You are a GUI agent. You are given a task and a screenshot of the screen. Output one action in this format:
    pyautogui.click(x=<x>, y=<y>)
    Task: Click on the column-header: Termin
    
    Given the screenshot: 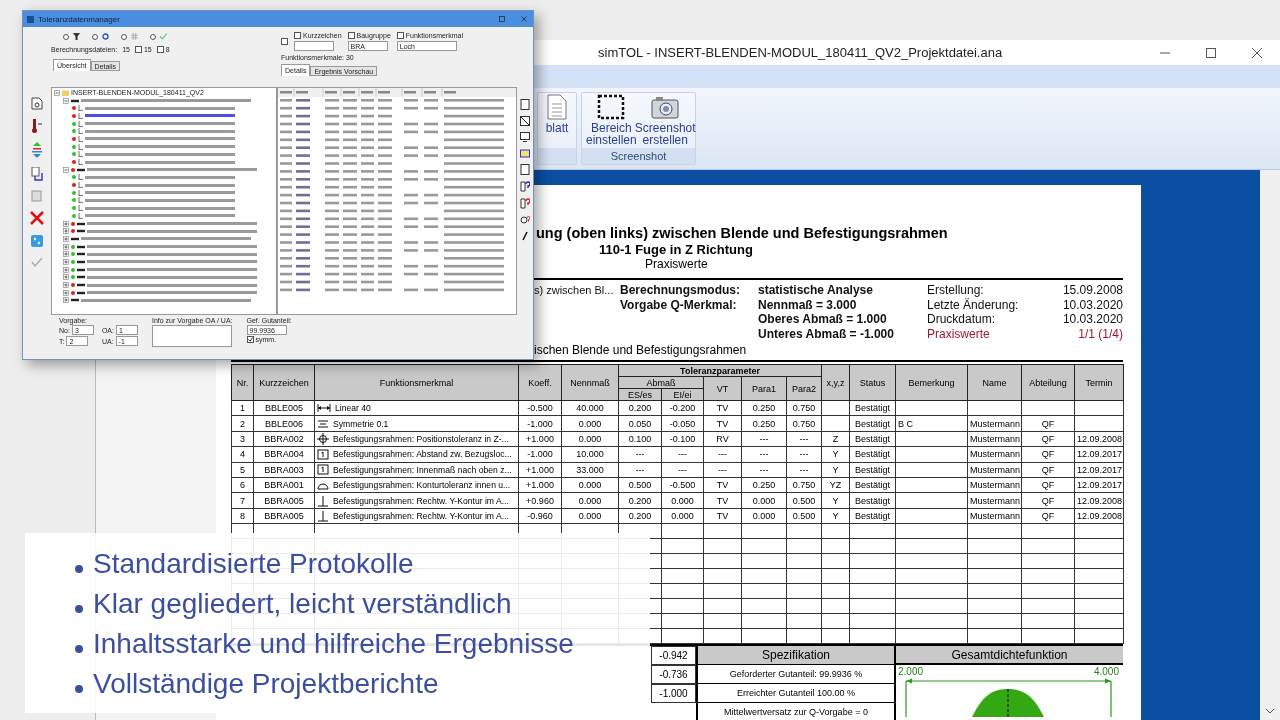 What is the action you would take?
    pyautogui.click(x=1099, y=382)
    